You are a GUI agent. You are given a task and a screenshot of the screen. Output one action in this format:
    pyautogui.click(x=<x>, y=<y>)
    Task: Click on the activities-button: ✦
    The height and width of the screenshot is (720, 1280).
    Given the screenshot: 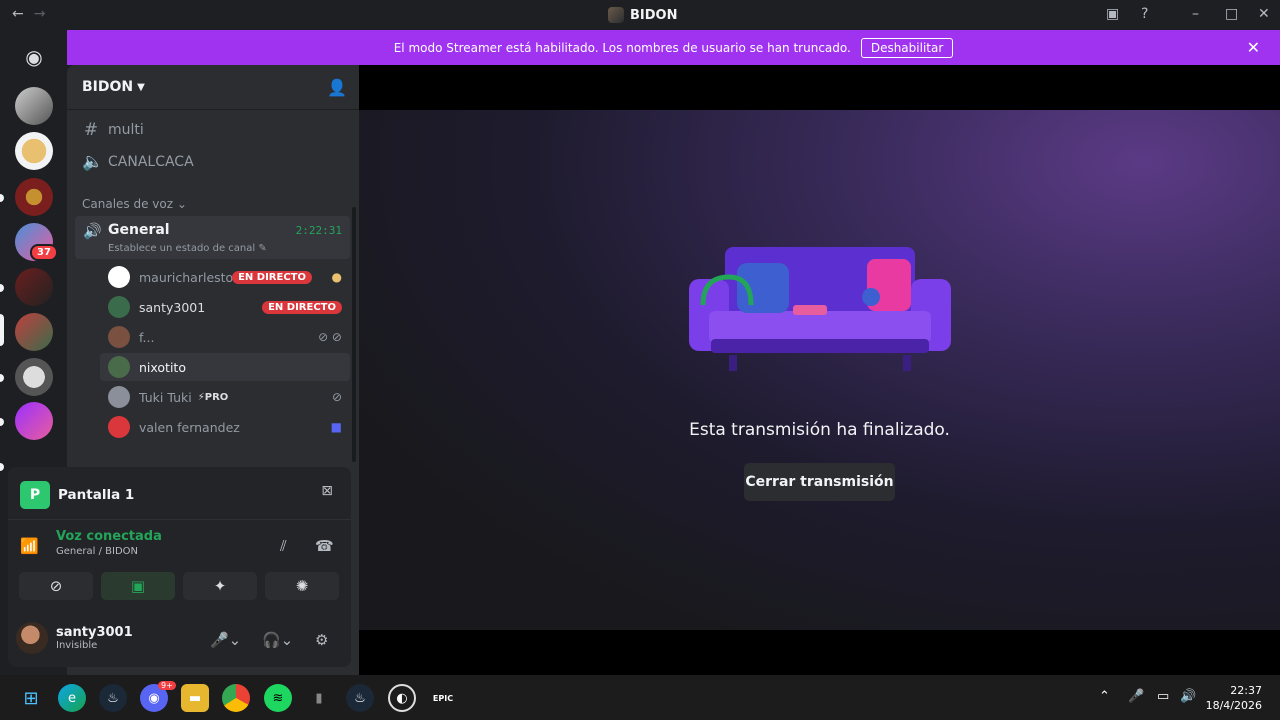 What is the action you would take?
    pyautogui.click(x=220, y=586)
    